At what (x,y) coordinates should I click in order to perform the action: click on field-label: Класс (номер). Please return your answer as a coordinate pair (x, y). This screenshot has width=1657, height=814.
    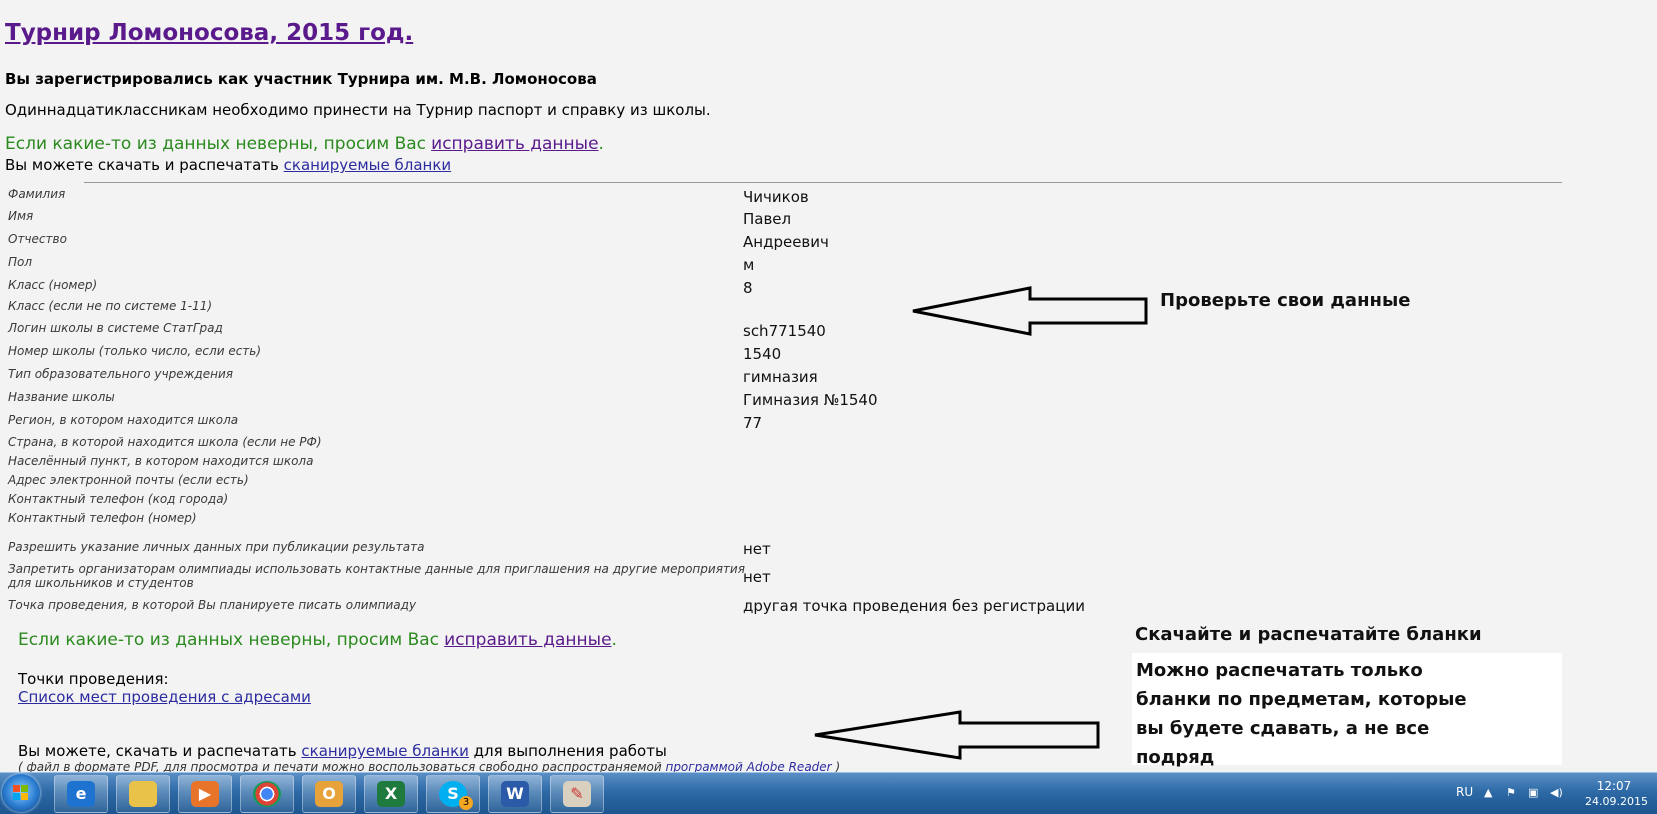
    Looking at the image, I should click on (53, 285).